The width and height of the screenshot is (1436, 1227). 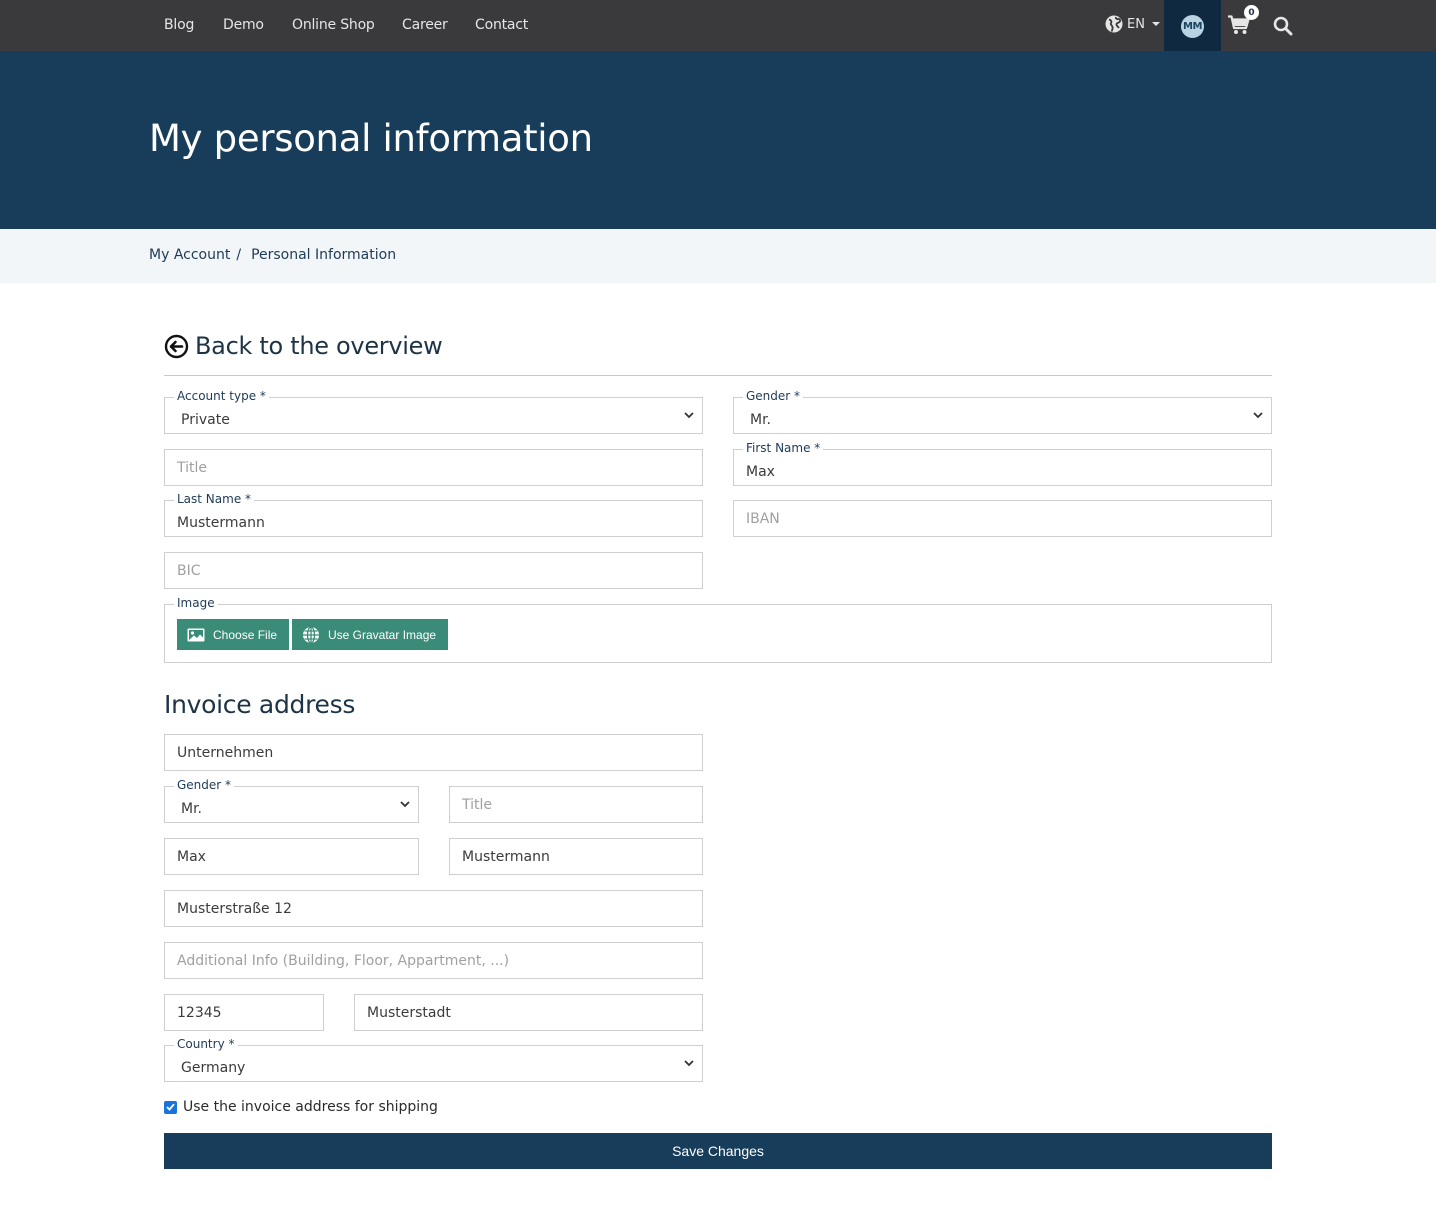 I want to click on use-invoice-for-shipping-checkbox, so click(x=170, y=1107).